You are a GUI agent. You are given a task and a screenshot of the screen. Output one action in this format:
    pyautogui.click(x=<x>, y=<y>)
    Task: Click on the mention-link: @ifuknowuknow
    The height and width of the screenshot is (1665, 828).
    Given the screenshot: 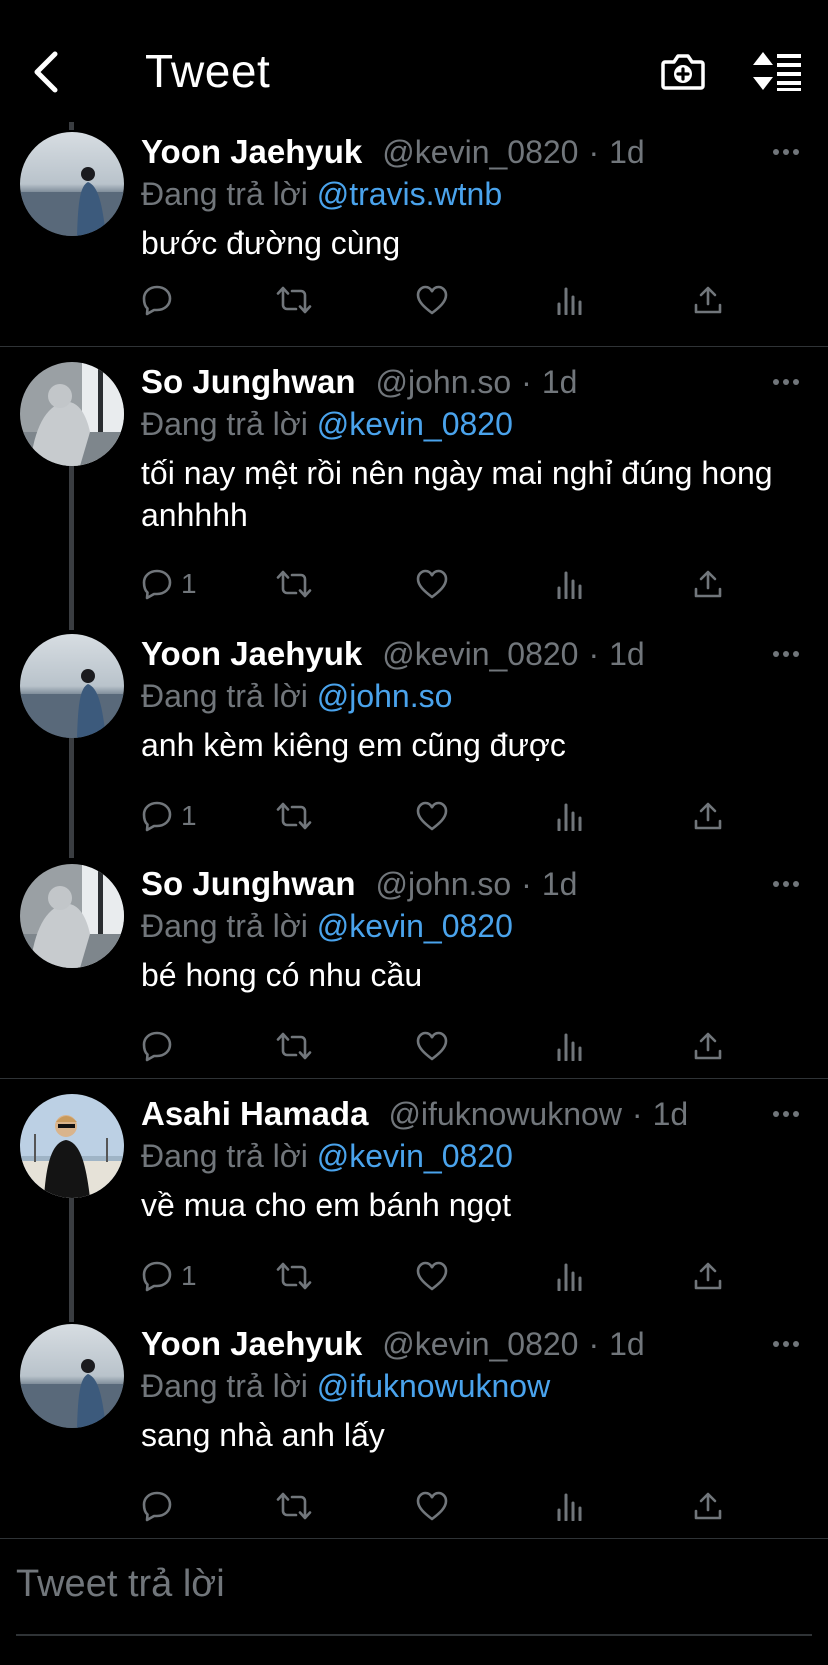 What is the action you would take?
    pyautogui.click(x=433, y=1386)
    